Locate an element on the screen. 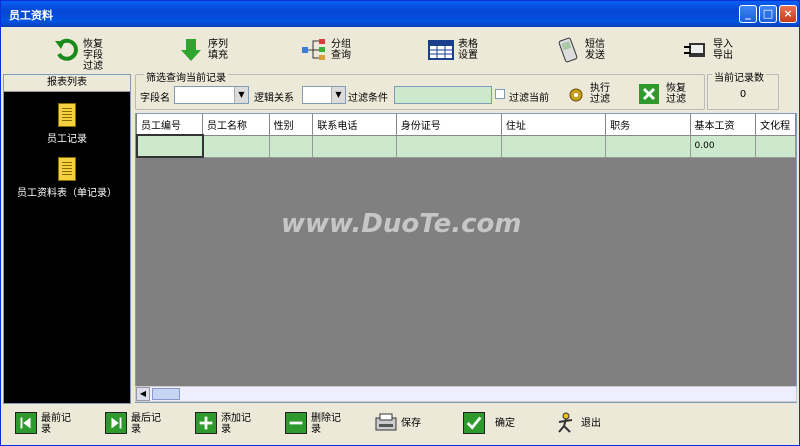 The image size is (800, 446). column-header: 员工编号 is located at coordinates (170, 125).